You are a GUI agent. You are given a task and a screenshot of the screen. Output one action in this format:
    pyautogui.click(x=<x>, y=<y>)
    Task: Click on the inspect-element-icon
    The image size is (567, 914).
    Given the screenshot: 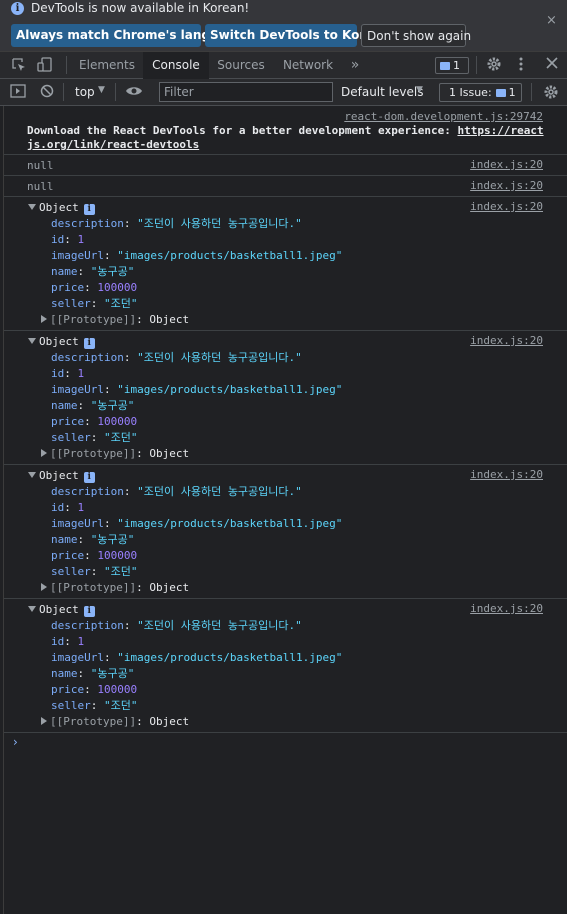 What is the action you would take?
    pyautogui.click(x=19, y=67)
    